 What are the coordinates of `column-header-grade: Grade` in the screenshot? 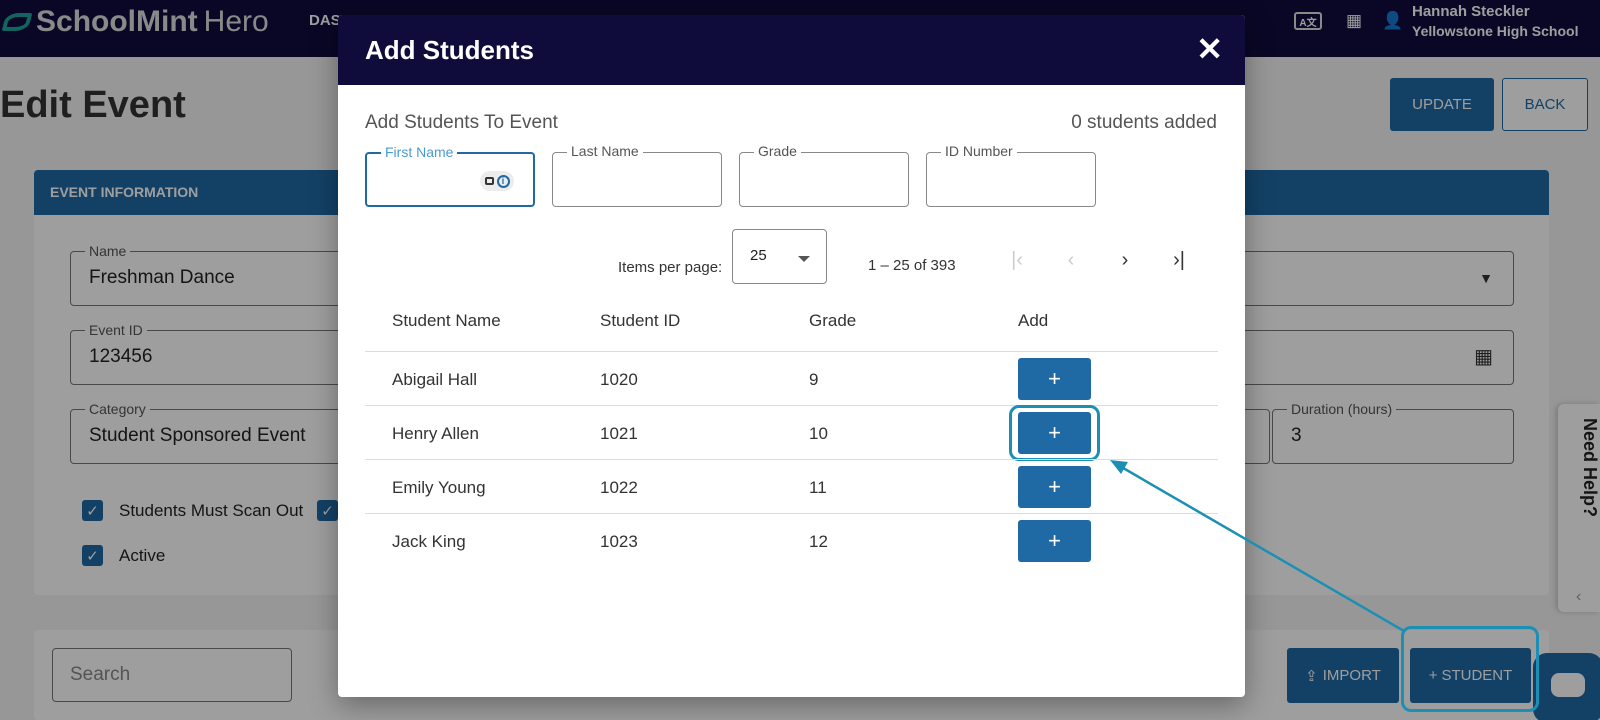 It's located at (832, 321).